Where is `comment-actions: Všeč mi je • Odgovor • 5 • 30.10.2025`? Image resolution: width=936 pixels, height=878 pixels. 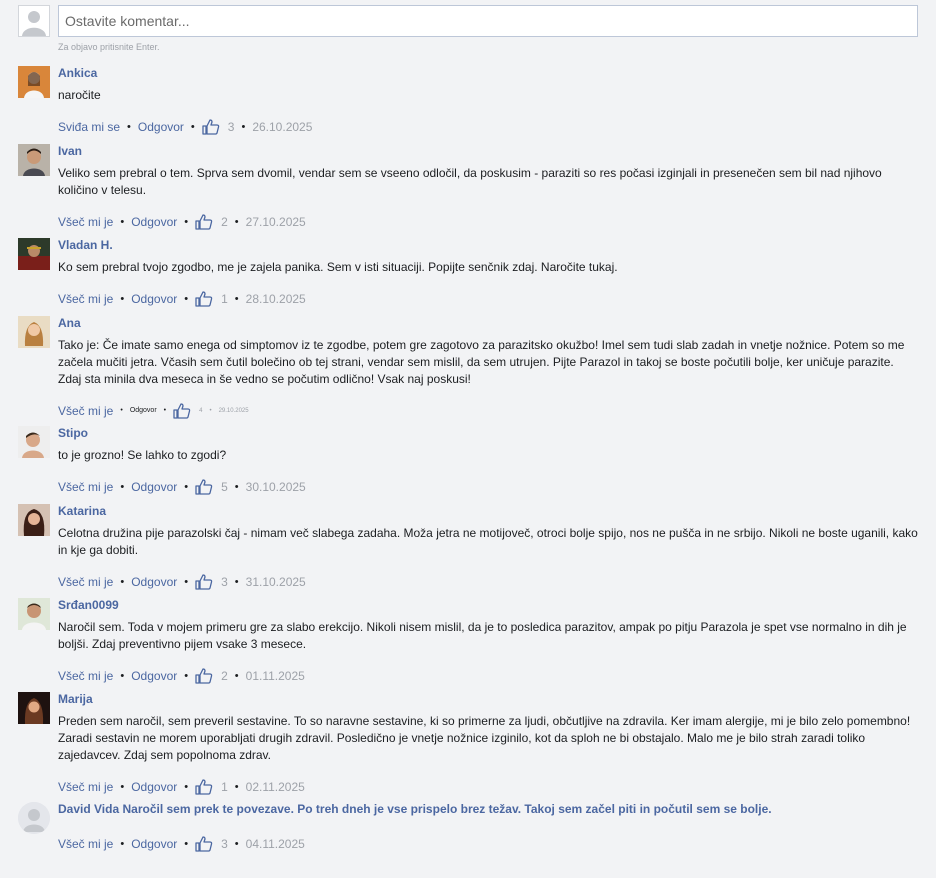 comment-actions: Všeč mi je • Odgovor • 5 • 30.10.2025 is located at coordinates (488, 487).